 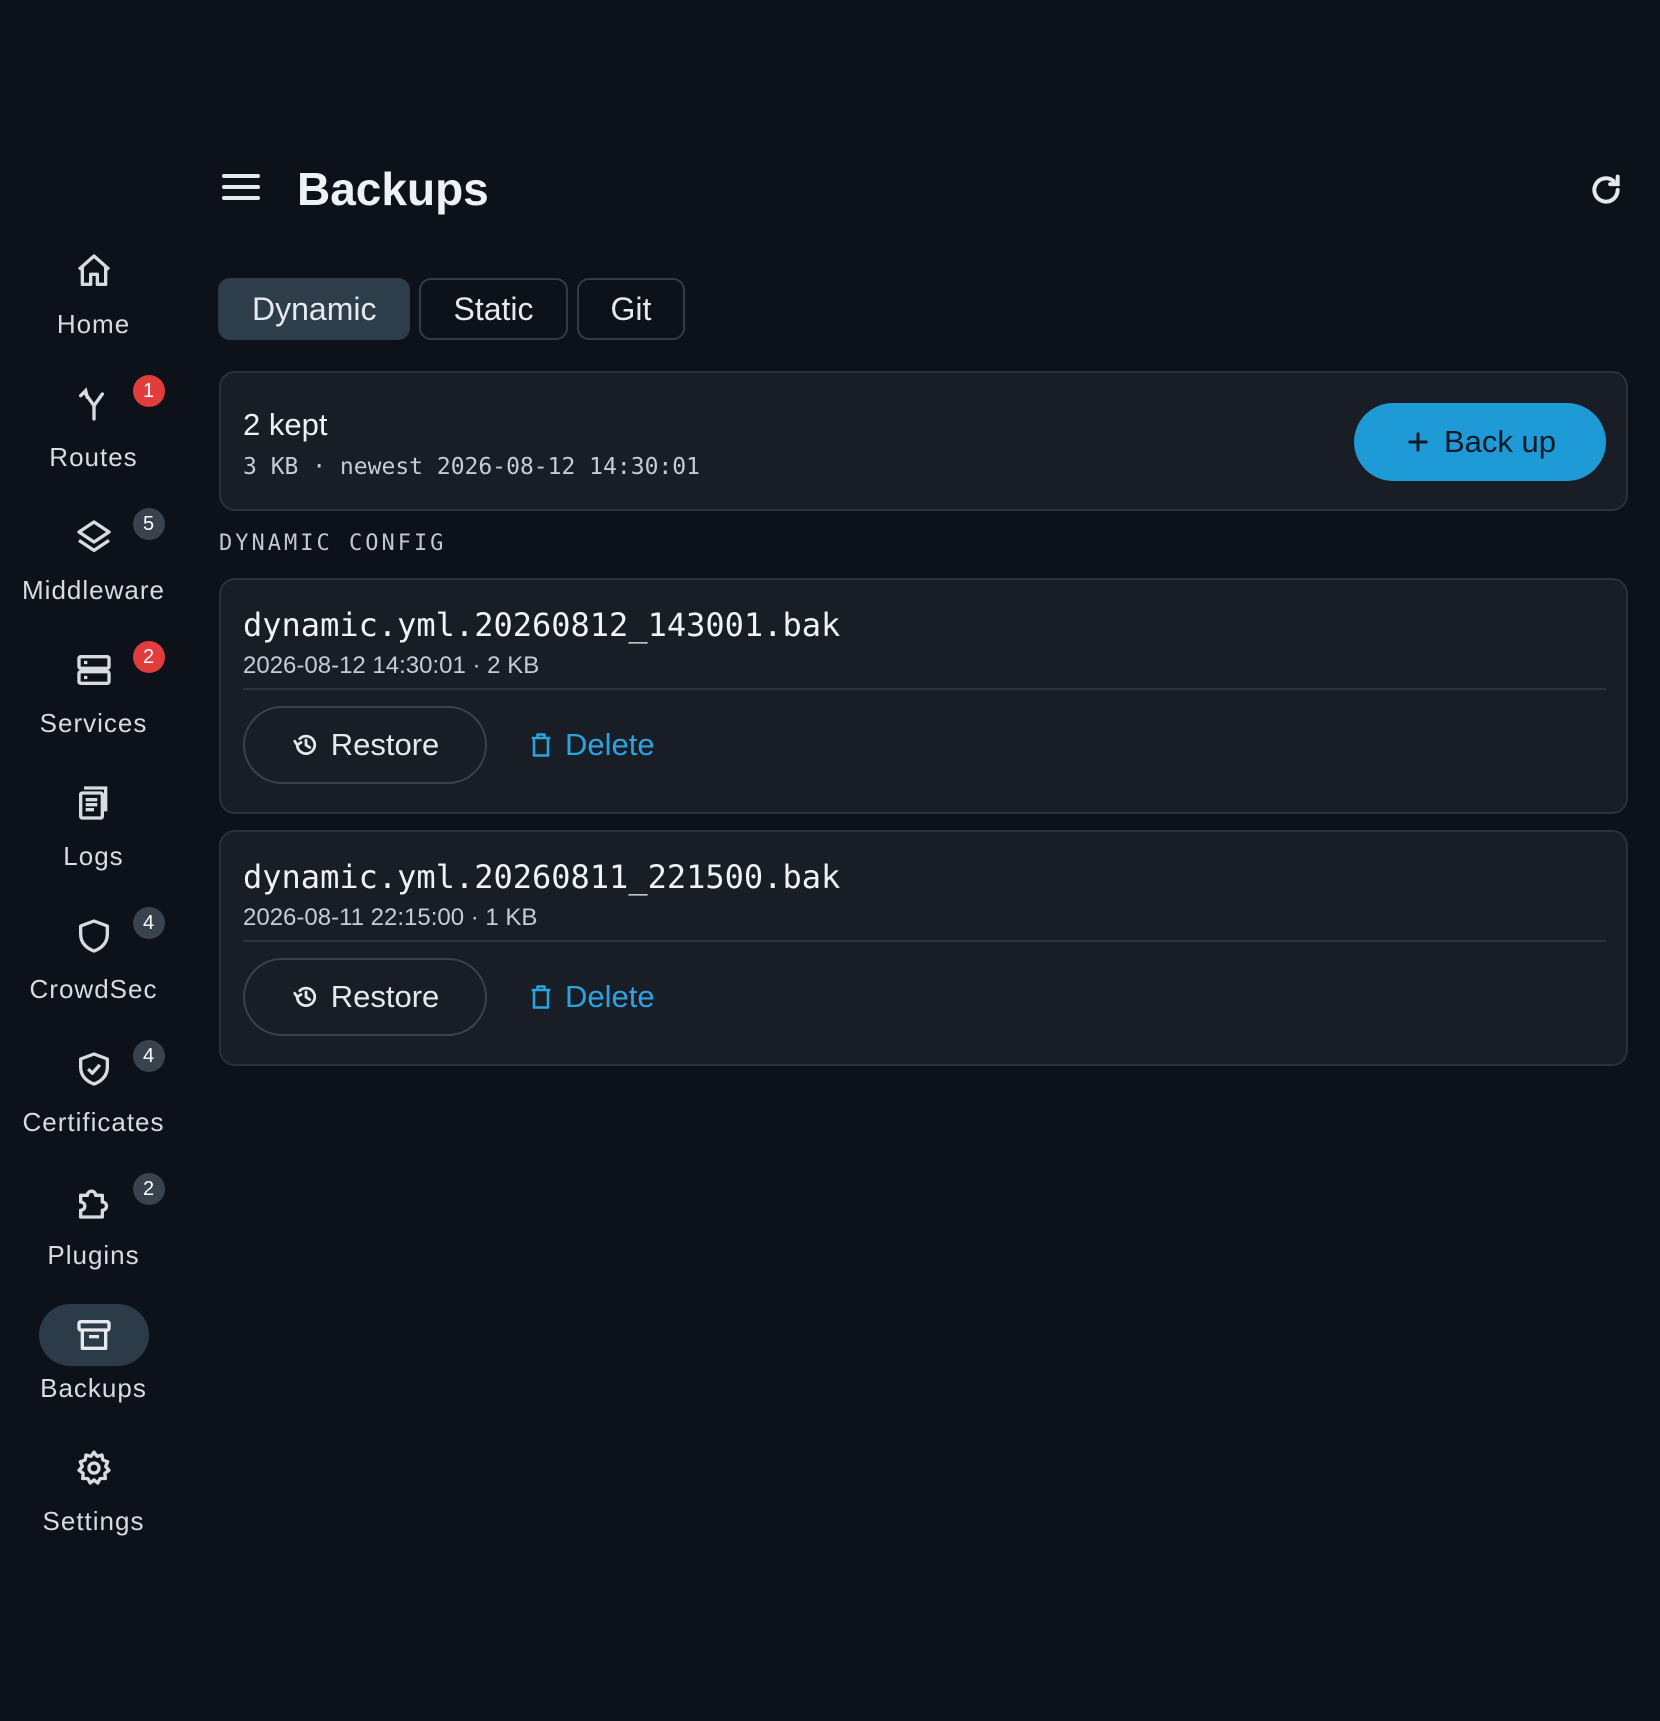 I want to click on sidebar-item-crowdsec: 4 CrowdSec, so click(x=93, y=971).